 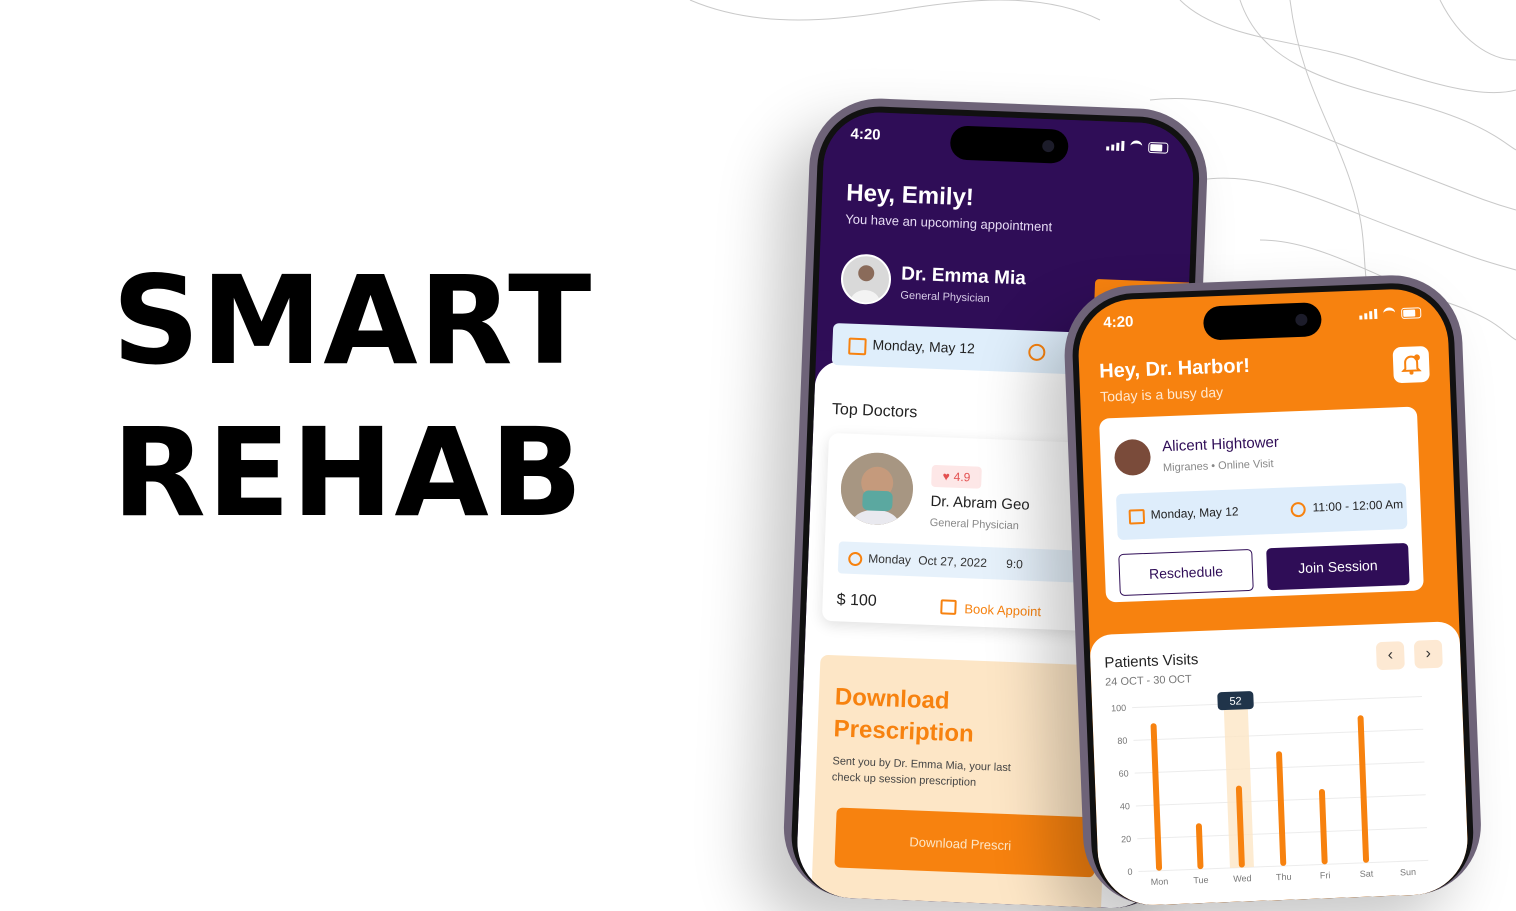 I want to click on doctor-photo-icon, so click(x=877, y=489).